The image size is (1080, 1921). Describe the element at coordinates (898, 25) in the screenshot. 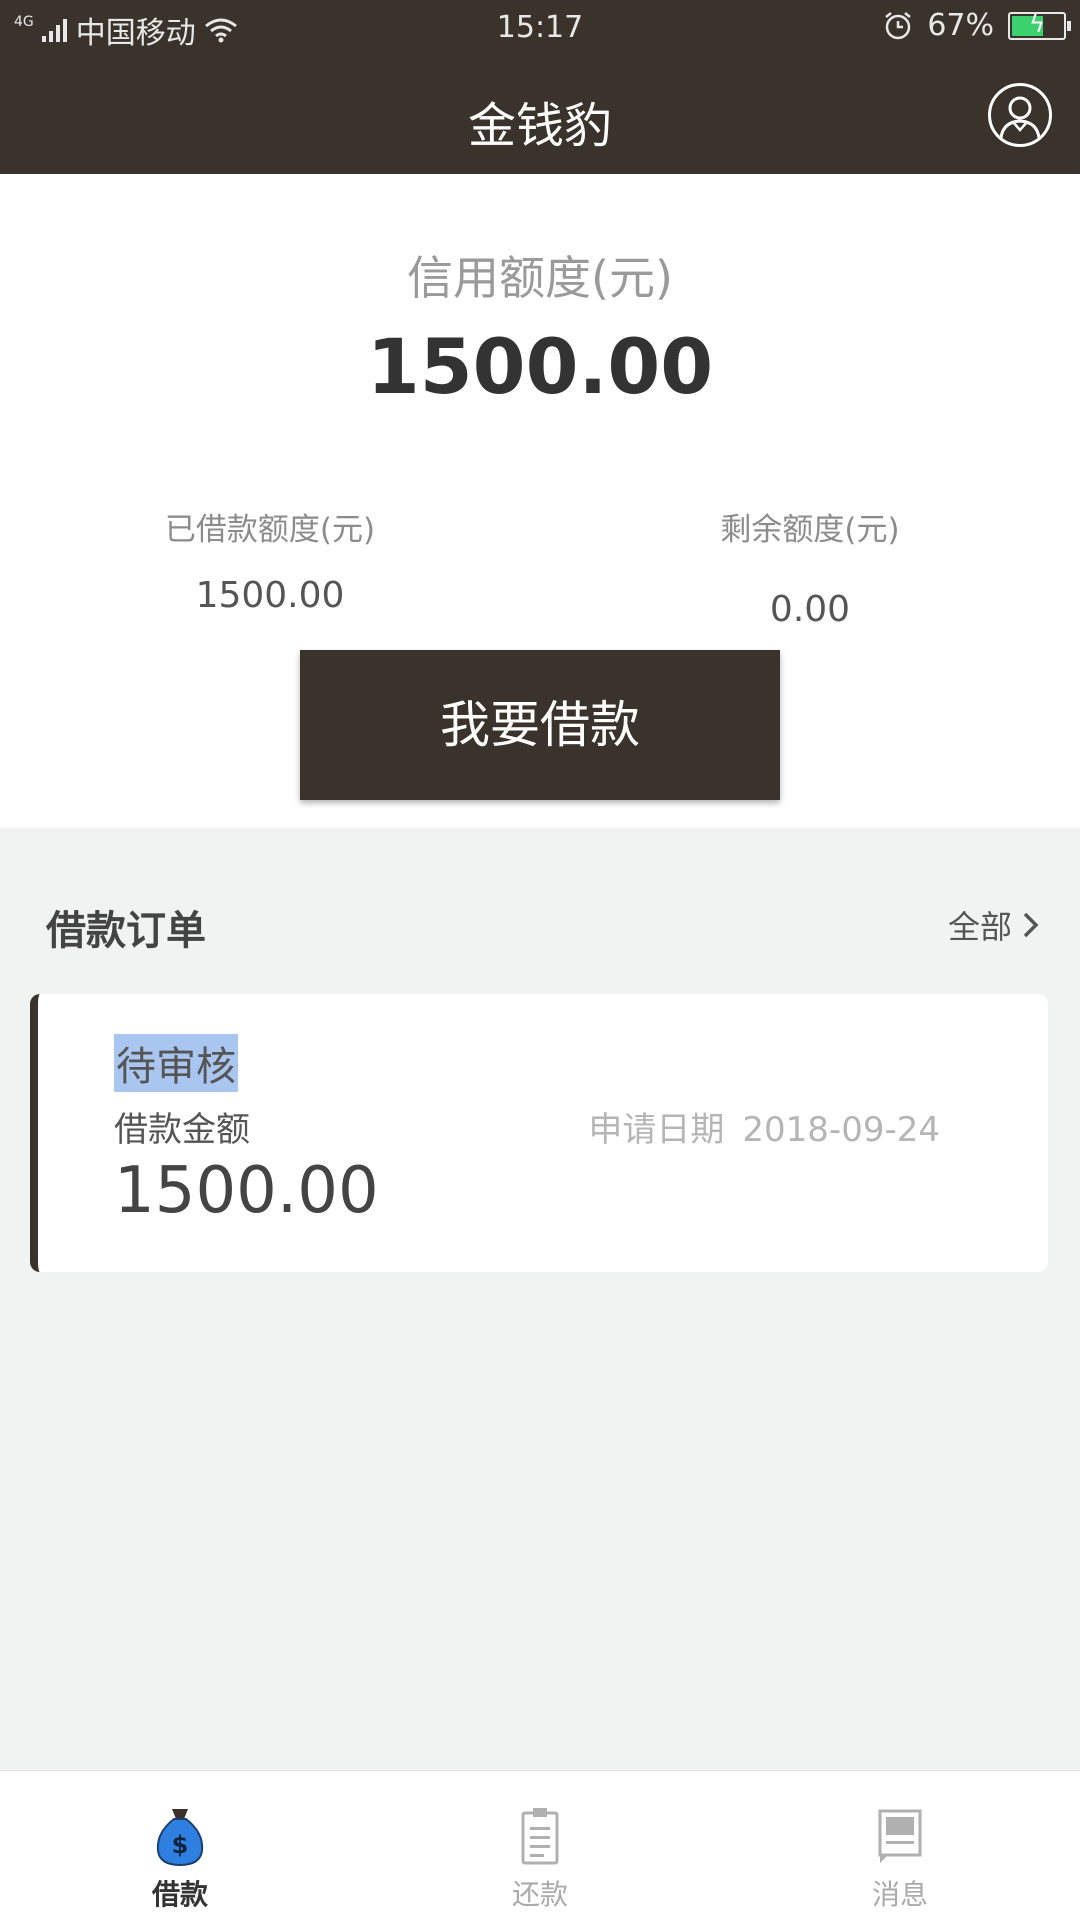

I see `alarm-icon` at that location.